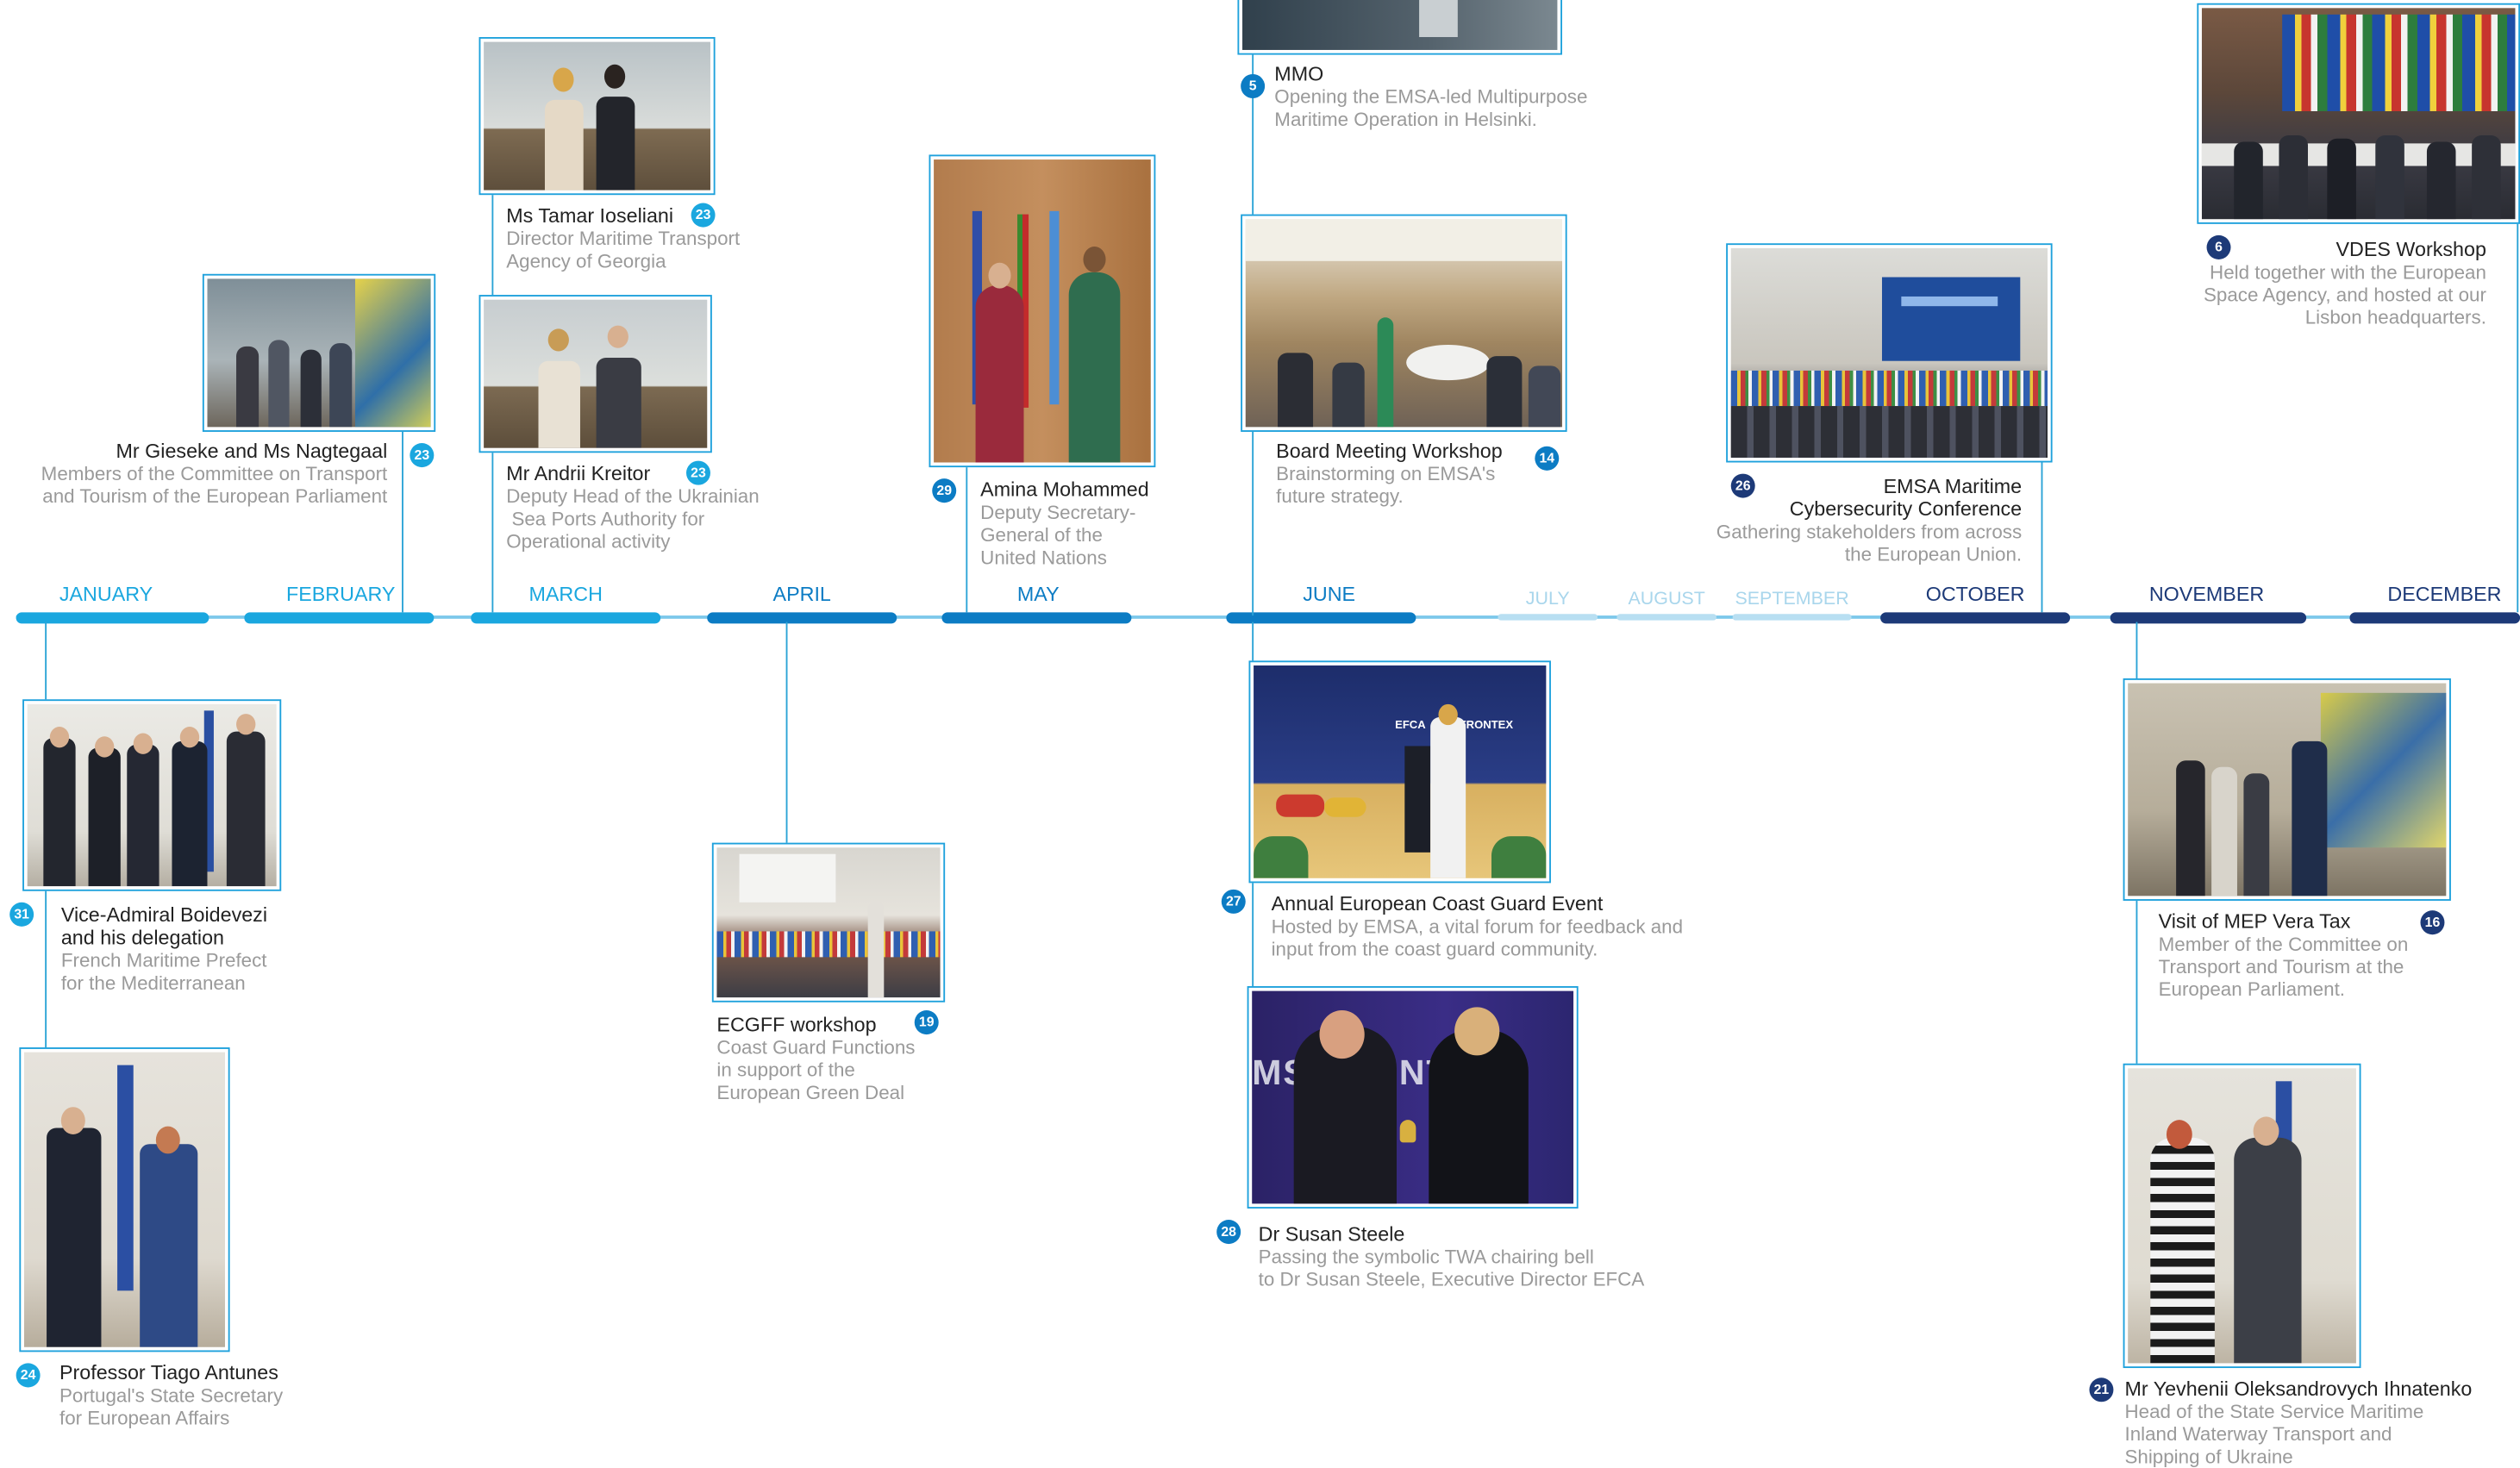  Describe the element at coordinates (1413, 1097) in the screenshot. I see `photo-susan-steele: MS FRONTEX` at that location.